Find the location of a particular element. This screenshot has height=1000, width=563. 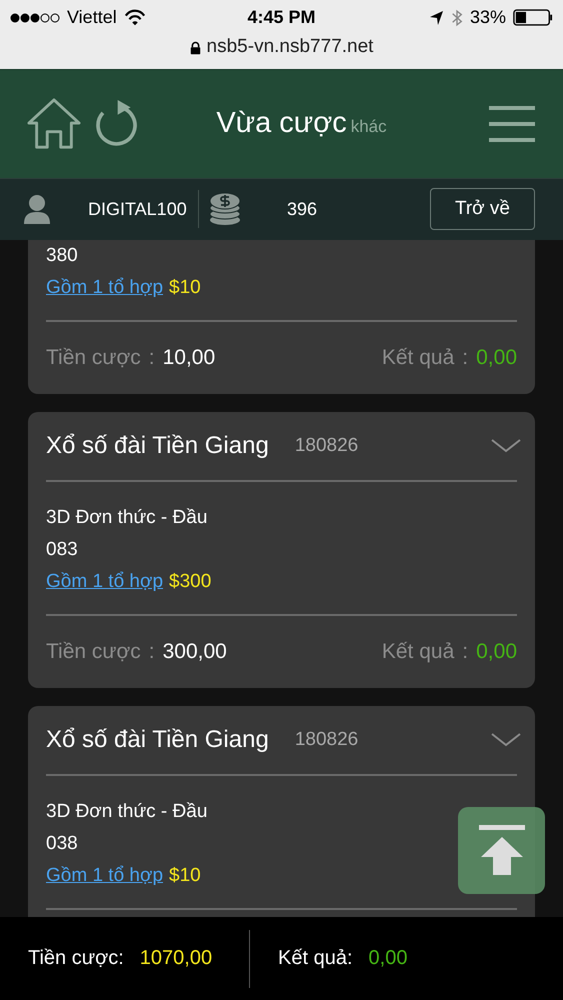

arrow-up-to-line-icon is located at coordinates (501, 850).